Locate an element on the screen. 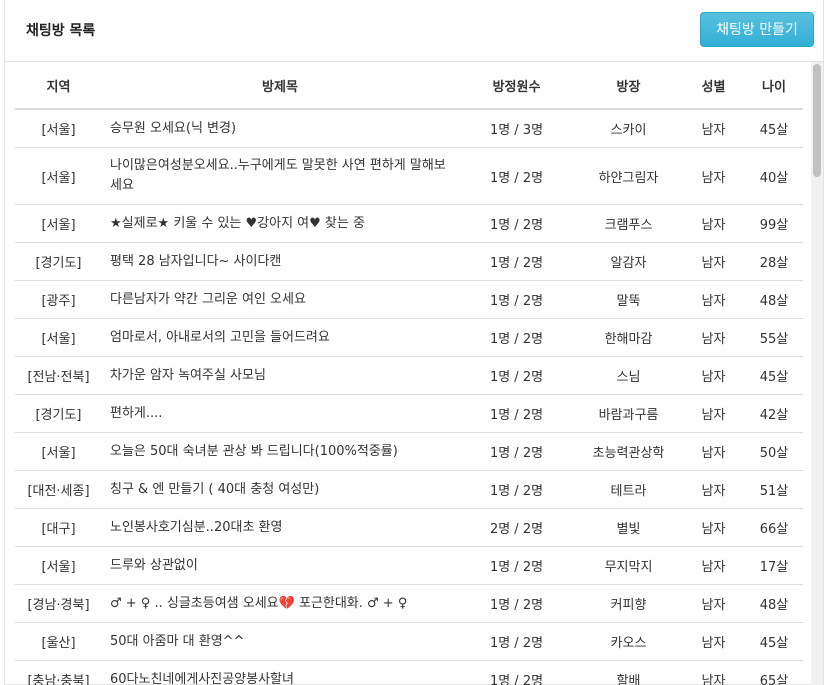  room-host: 무지막지 is located at coordinates (628, 565).